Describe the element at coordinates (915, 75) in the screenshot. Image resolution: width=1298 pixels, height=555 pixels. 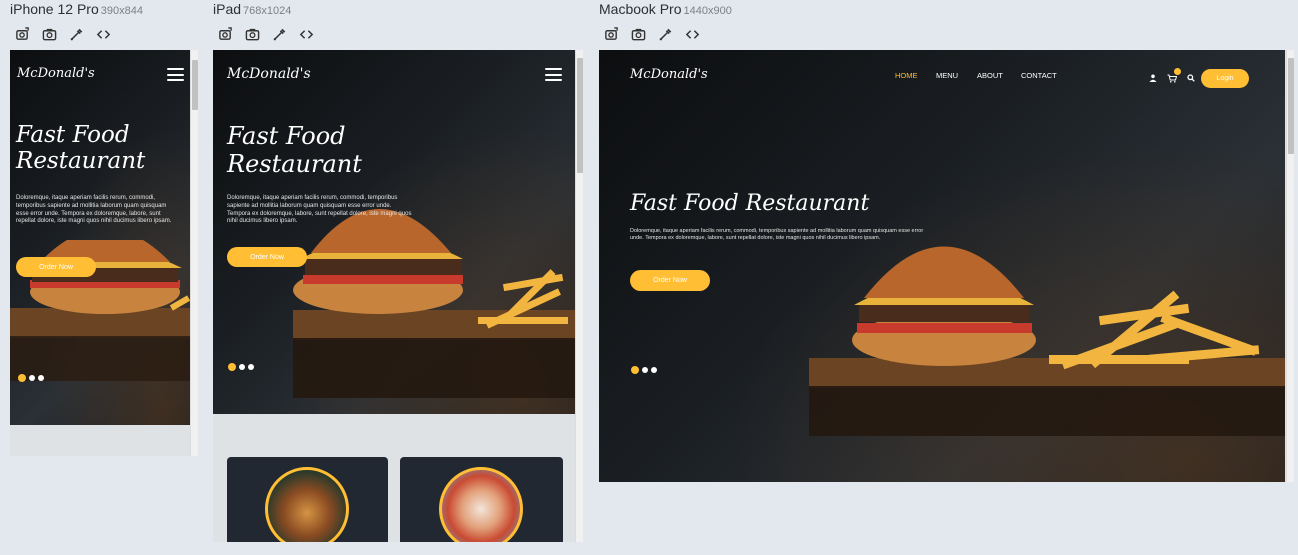
I see `nav-home: HOME` at that location.